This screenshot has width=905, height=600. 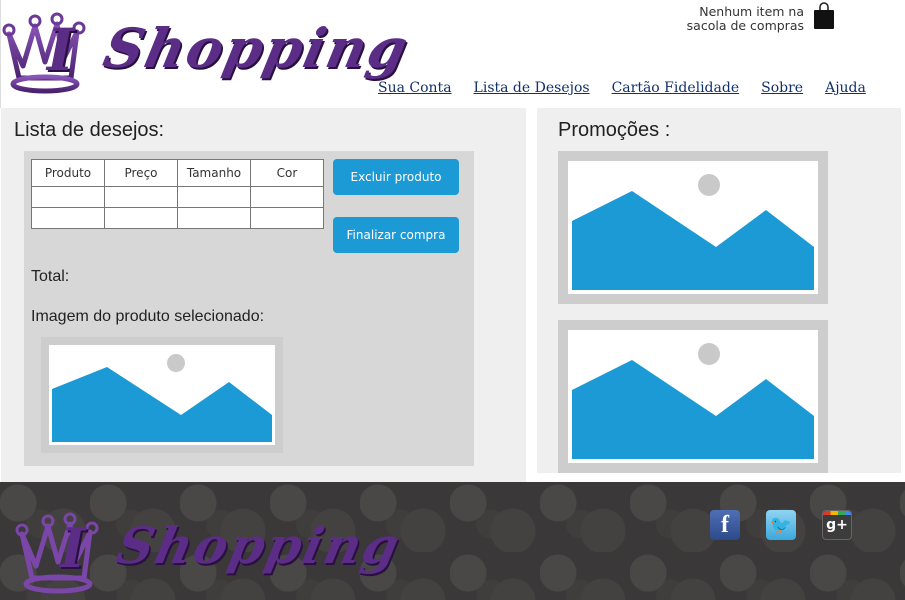 I want to click on twitter-icon: 🐦, so click(x=781, y=525).